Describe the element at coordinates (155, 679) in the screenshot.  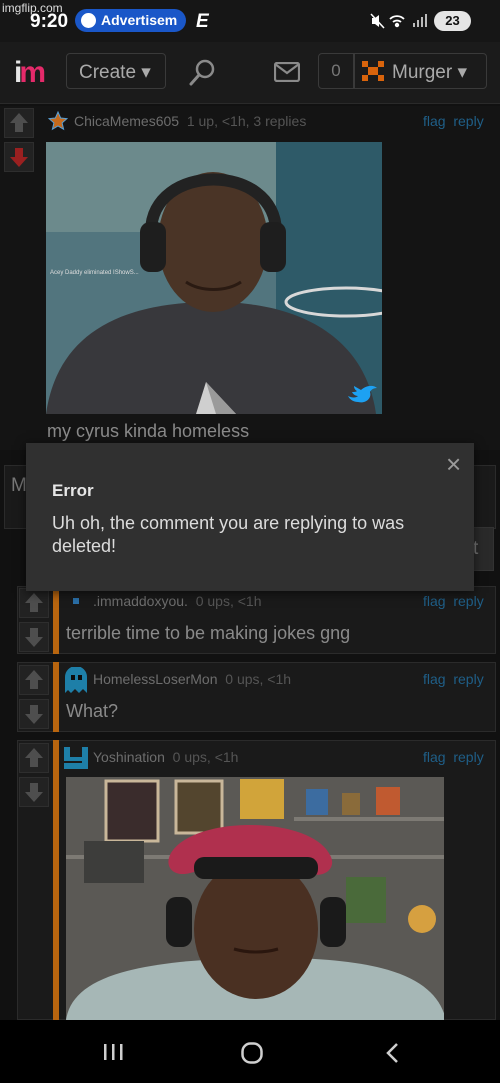
I see `comment-username: HomelessLoserMon` at that location.